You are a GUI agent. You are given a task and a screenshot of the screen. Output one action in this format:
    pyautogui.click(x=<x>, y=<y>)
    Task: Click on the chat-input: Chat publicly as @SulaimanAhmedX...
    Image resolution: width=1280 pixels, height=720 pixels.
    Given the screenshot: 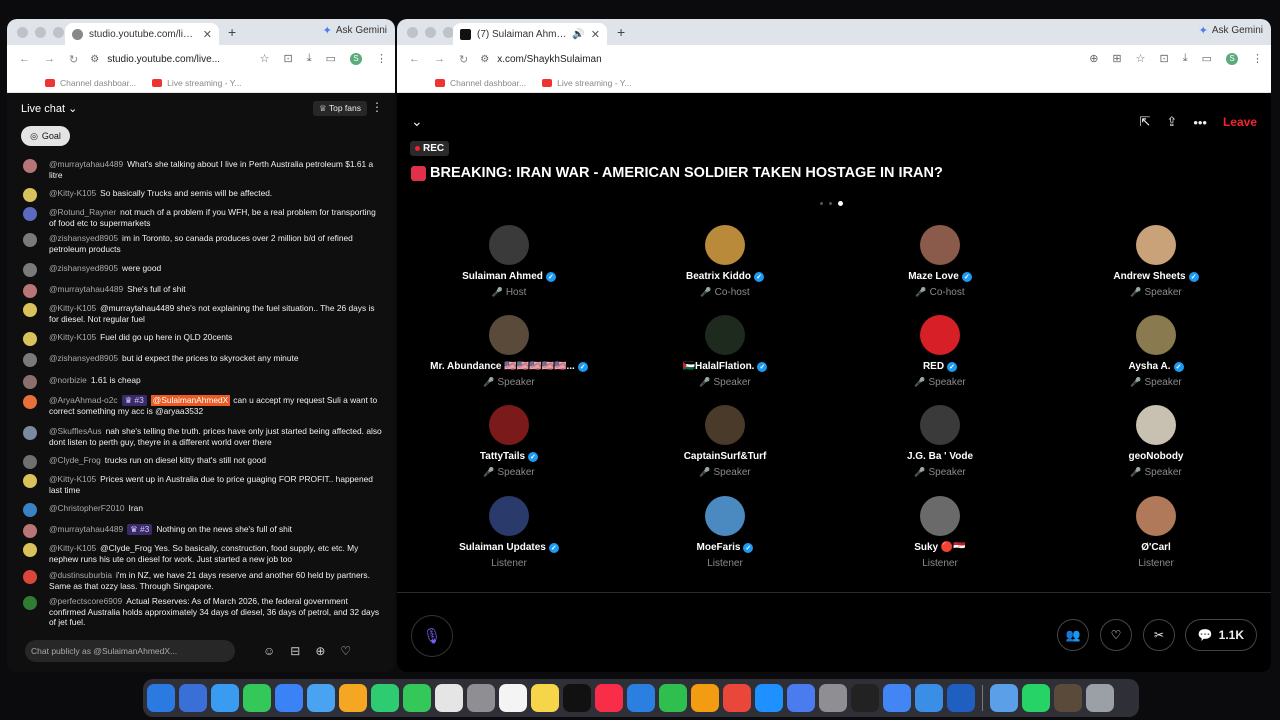 What is the action you would take?
    pyautogui.click(x=130, y=651)
    